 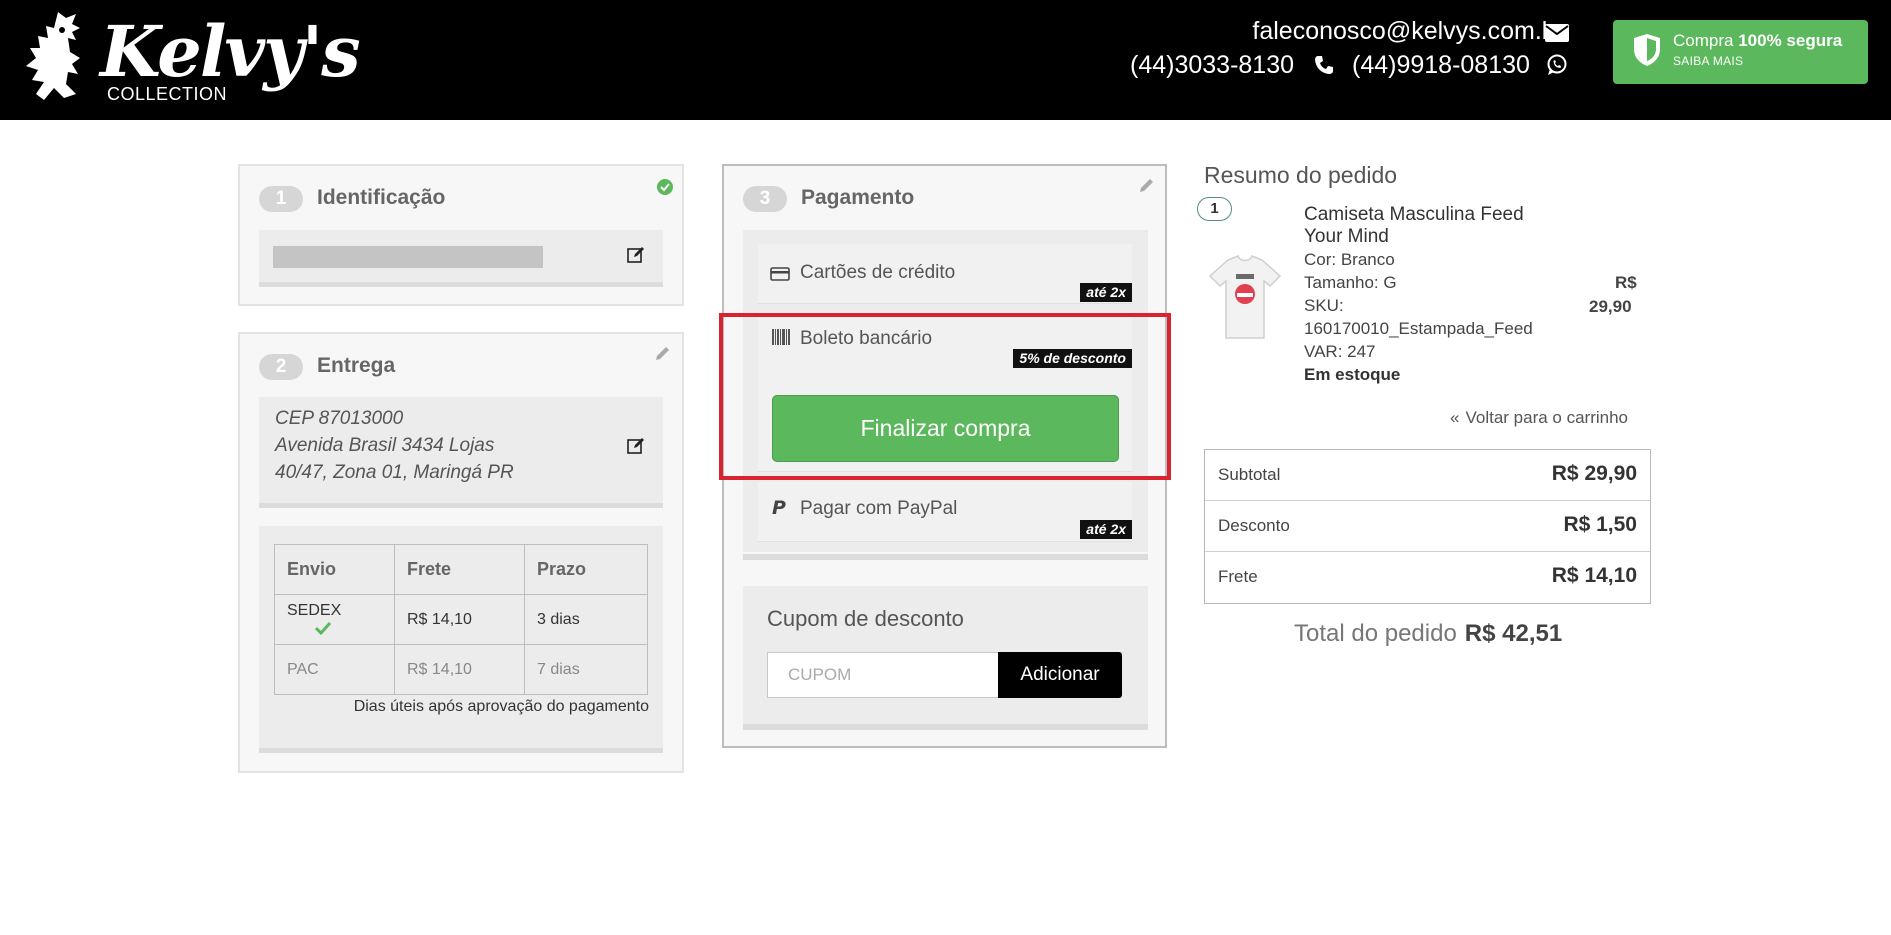 I want to click on step-number: 2, so click(x=281, y=367).